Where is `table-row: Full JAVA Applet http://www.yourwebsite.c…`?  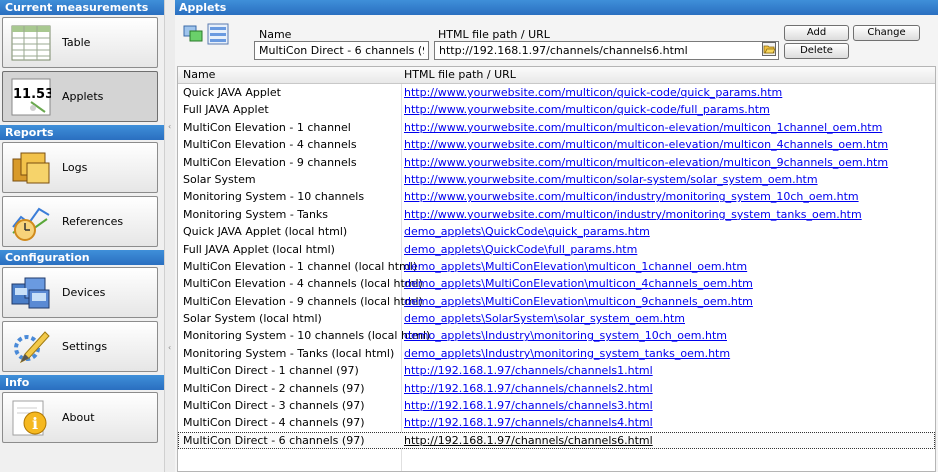
table-row: Full JAVA Applet http://www.yourwebsite.c… is located at coordinates (556, 109).